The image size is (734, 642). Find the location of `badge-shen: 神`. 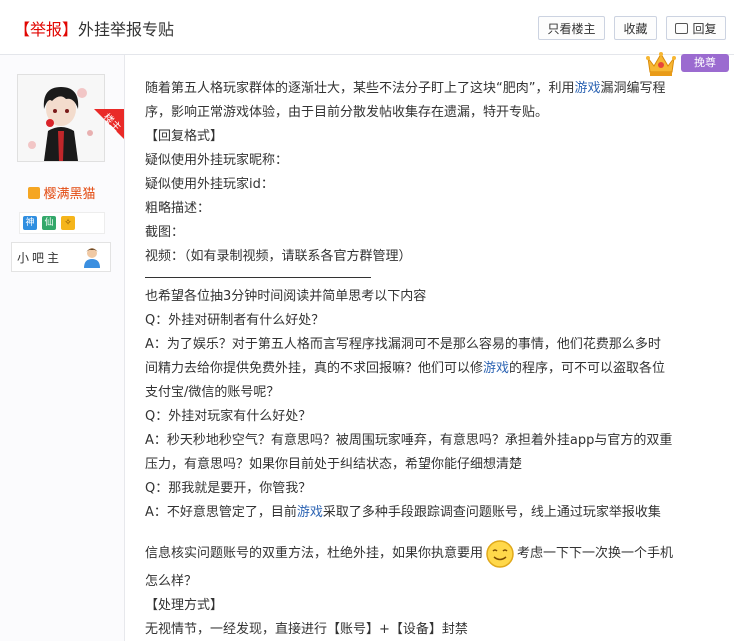

badge-shen: 神 is located at coordinates (30, 223).